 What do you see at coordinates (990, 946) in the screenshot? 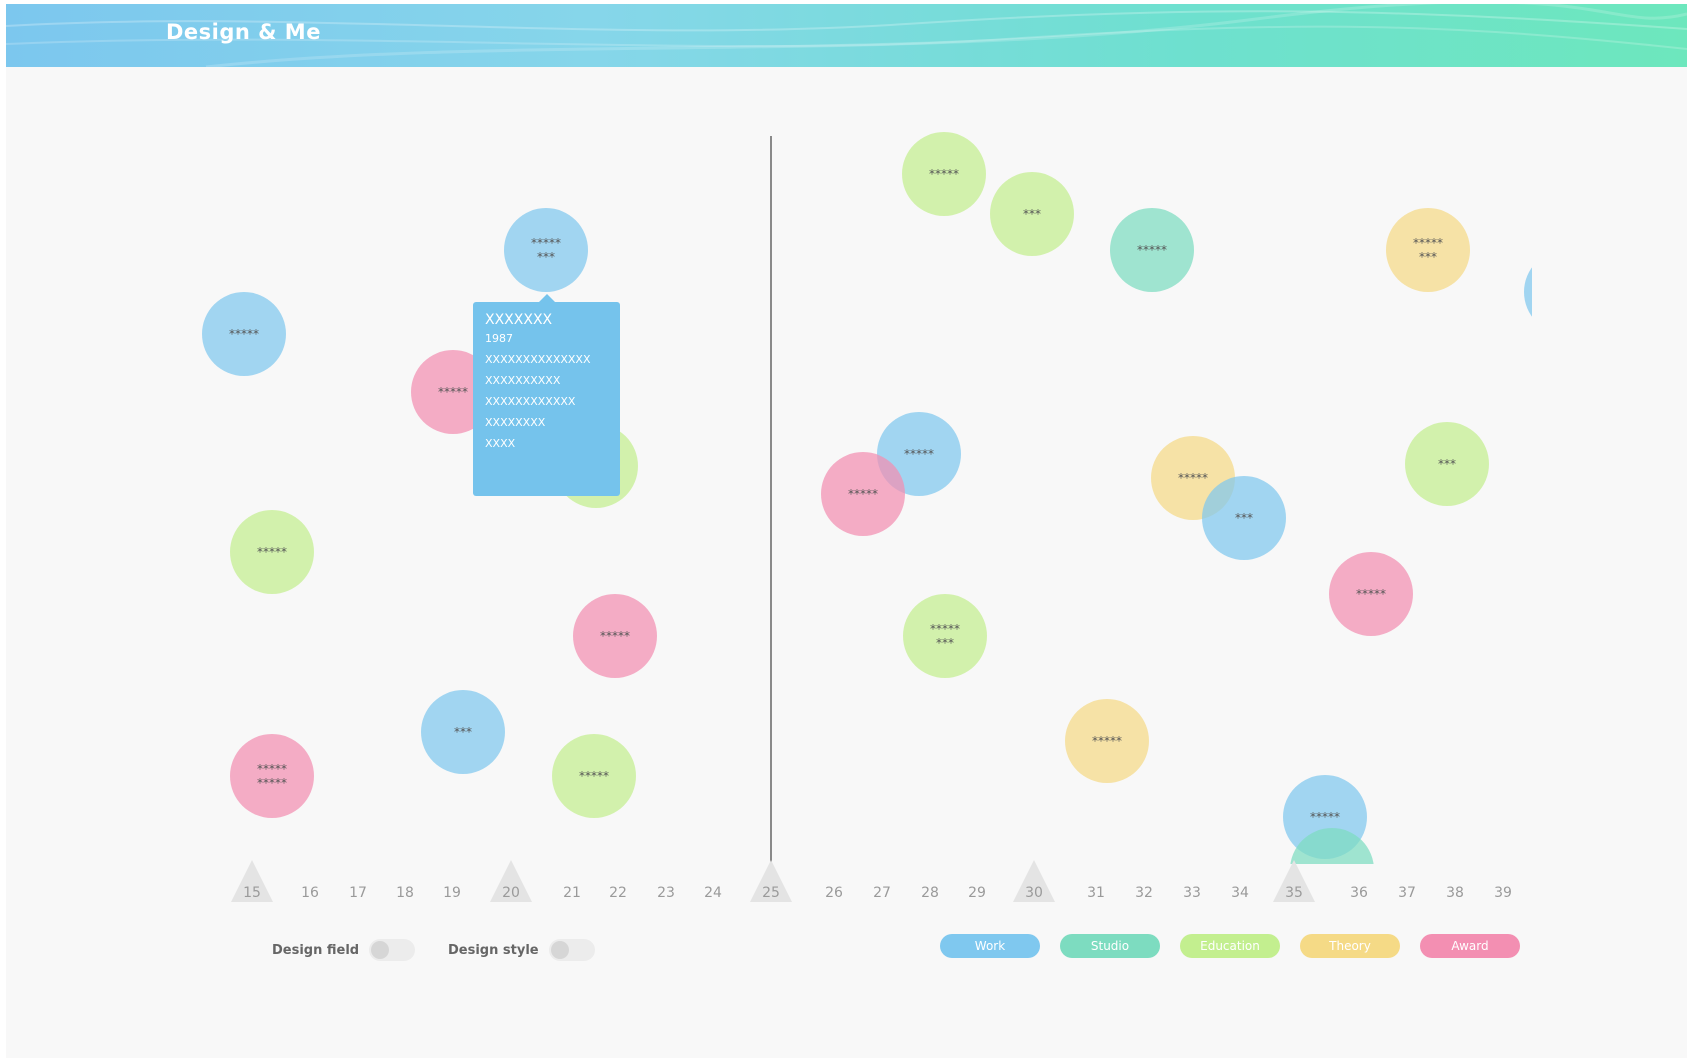
I see `legend-work-button: Work` at bounding box center [990, 946].